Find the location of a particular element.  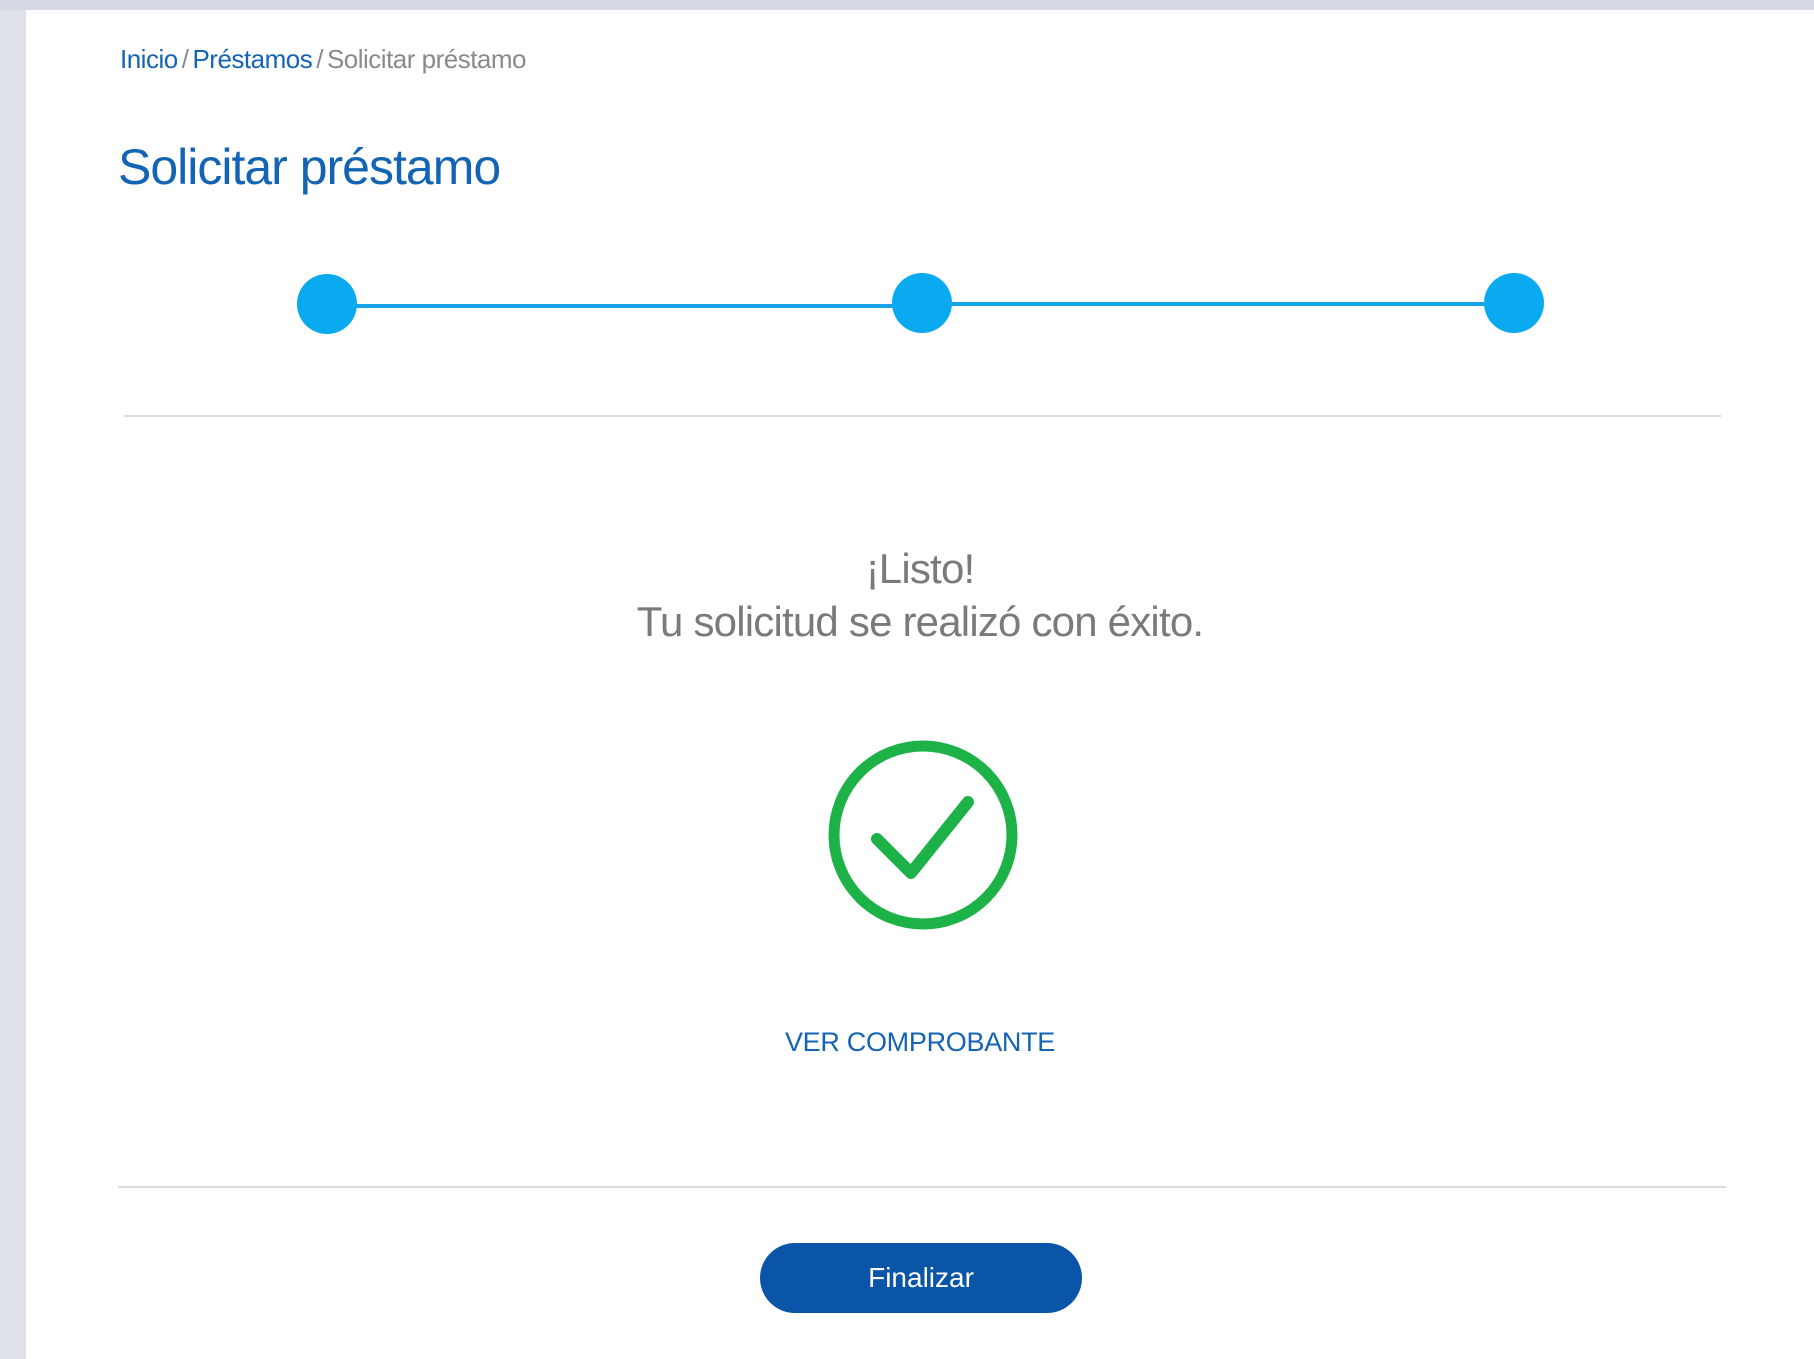

view-receipt-link: VER COMPROBANTE is located at coordinates (920, 1042).